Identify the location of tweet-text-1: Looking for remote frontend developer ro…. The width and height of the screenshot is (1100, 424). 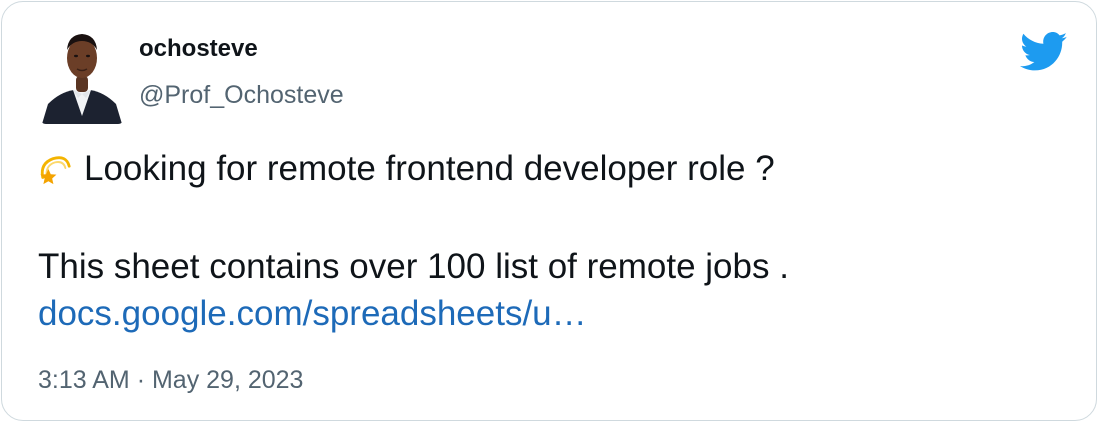
(429, 168).